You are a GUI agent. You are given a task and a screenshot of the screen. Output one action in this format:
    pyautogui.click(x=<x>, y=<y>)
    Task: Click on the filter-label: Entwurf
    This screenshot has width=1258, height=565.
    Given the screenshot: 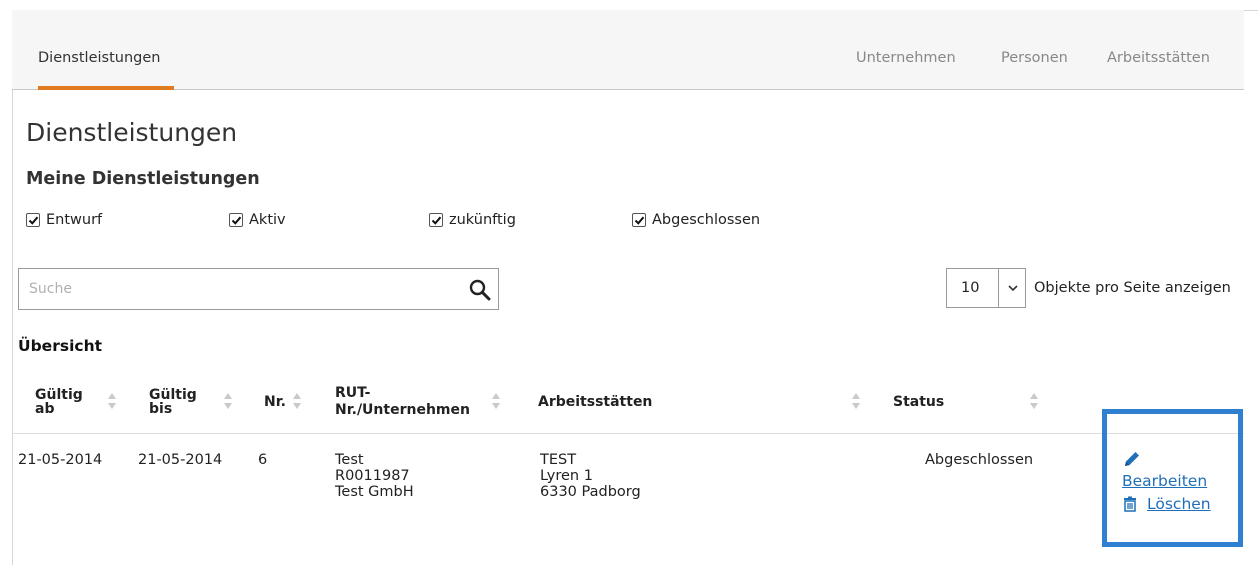 What is the action you would take?
    pyautogui.click(x=74, y=220)
    